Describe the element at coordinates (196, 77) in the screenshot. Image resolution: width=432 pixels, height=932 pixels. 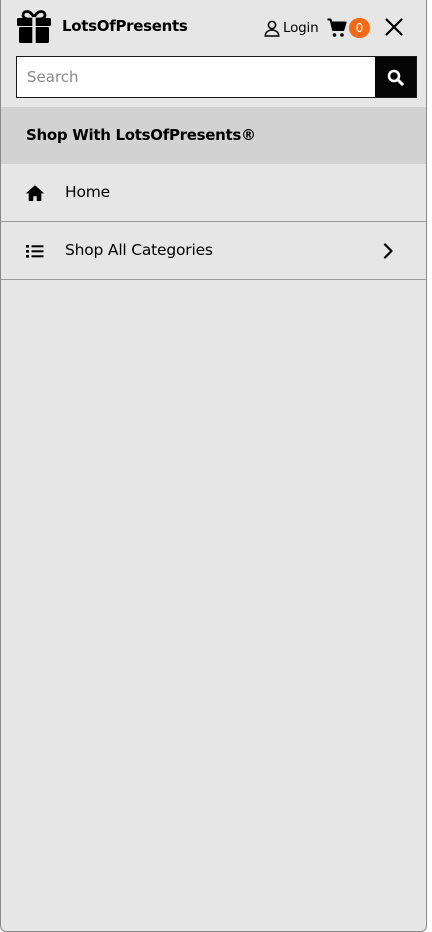
I see `search-input` at that location.